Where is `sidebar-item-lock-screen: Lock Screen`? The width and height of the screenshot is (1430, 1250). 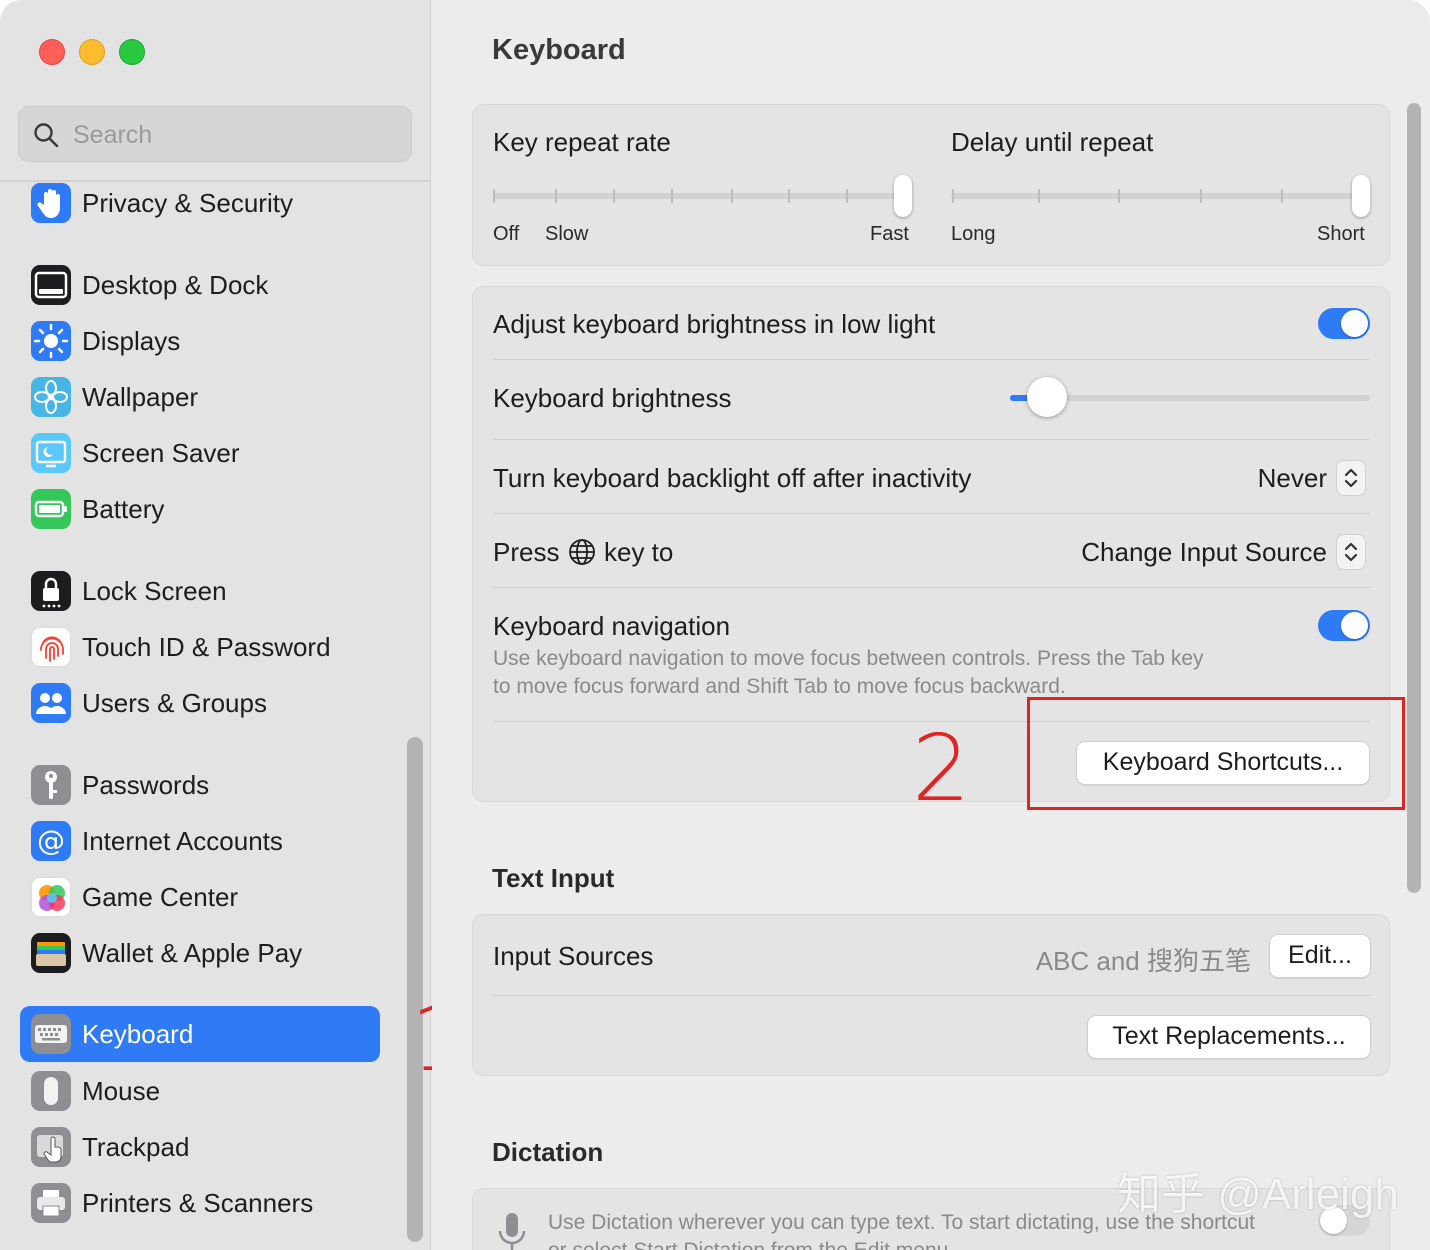
sidebar-item-lock-screen: Lock Screen is located at coordinates (200, 591).